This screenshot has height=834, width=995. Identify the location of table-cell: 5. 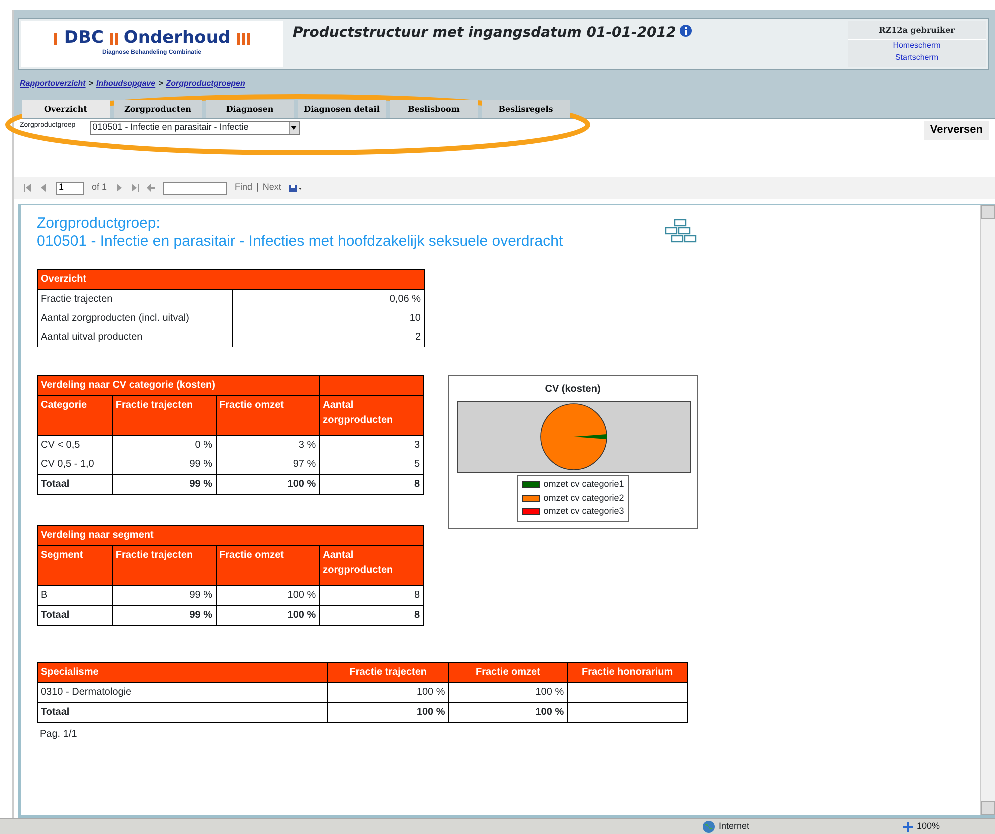
(372, 464).